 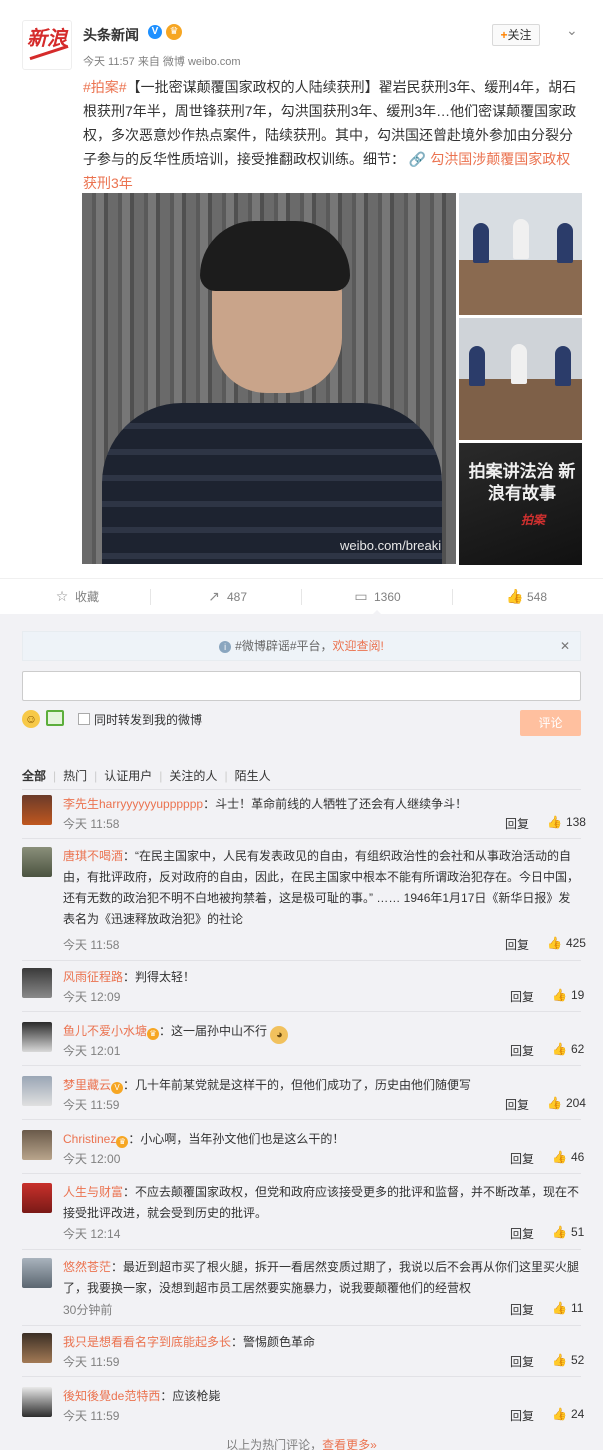 What do you see at coordinates (568, 1157) in the screenshot?
I see `comment-like-button: 👍 46` at bounding box center [568, 1157].